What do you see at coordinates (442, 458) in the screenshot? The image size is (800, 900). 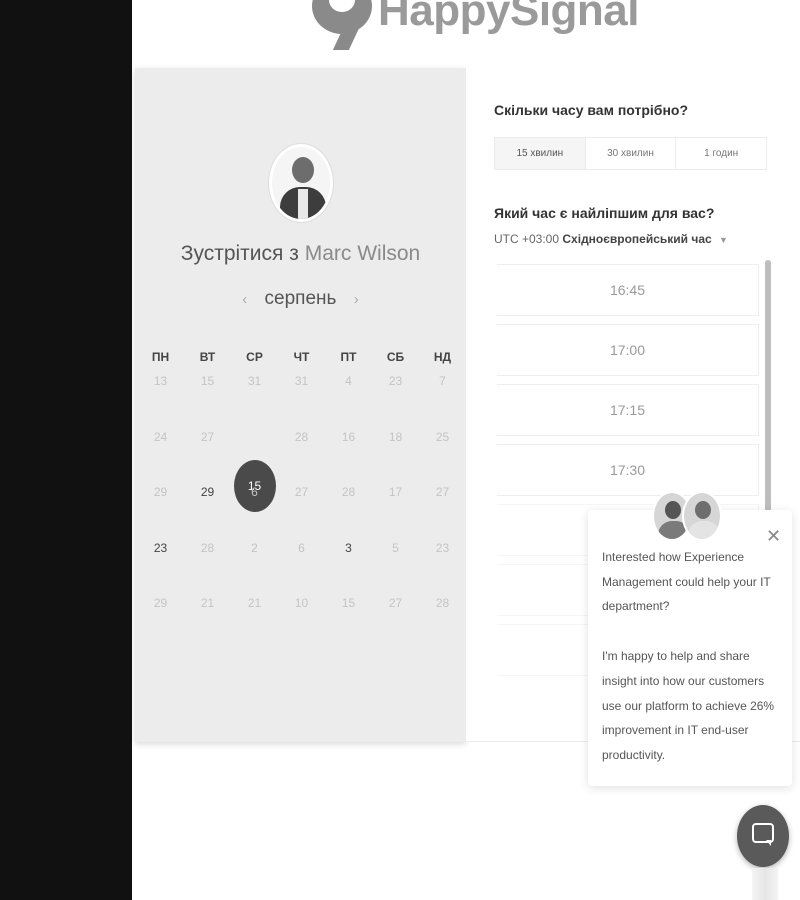 I see `calendar-day: 25` at bounding box center [442, 458].